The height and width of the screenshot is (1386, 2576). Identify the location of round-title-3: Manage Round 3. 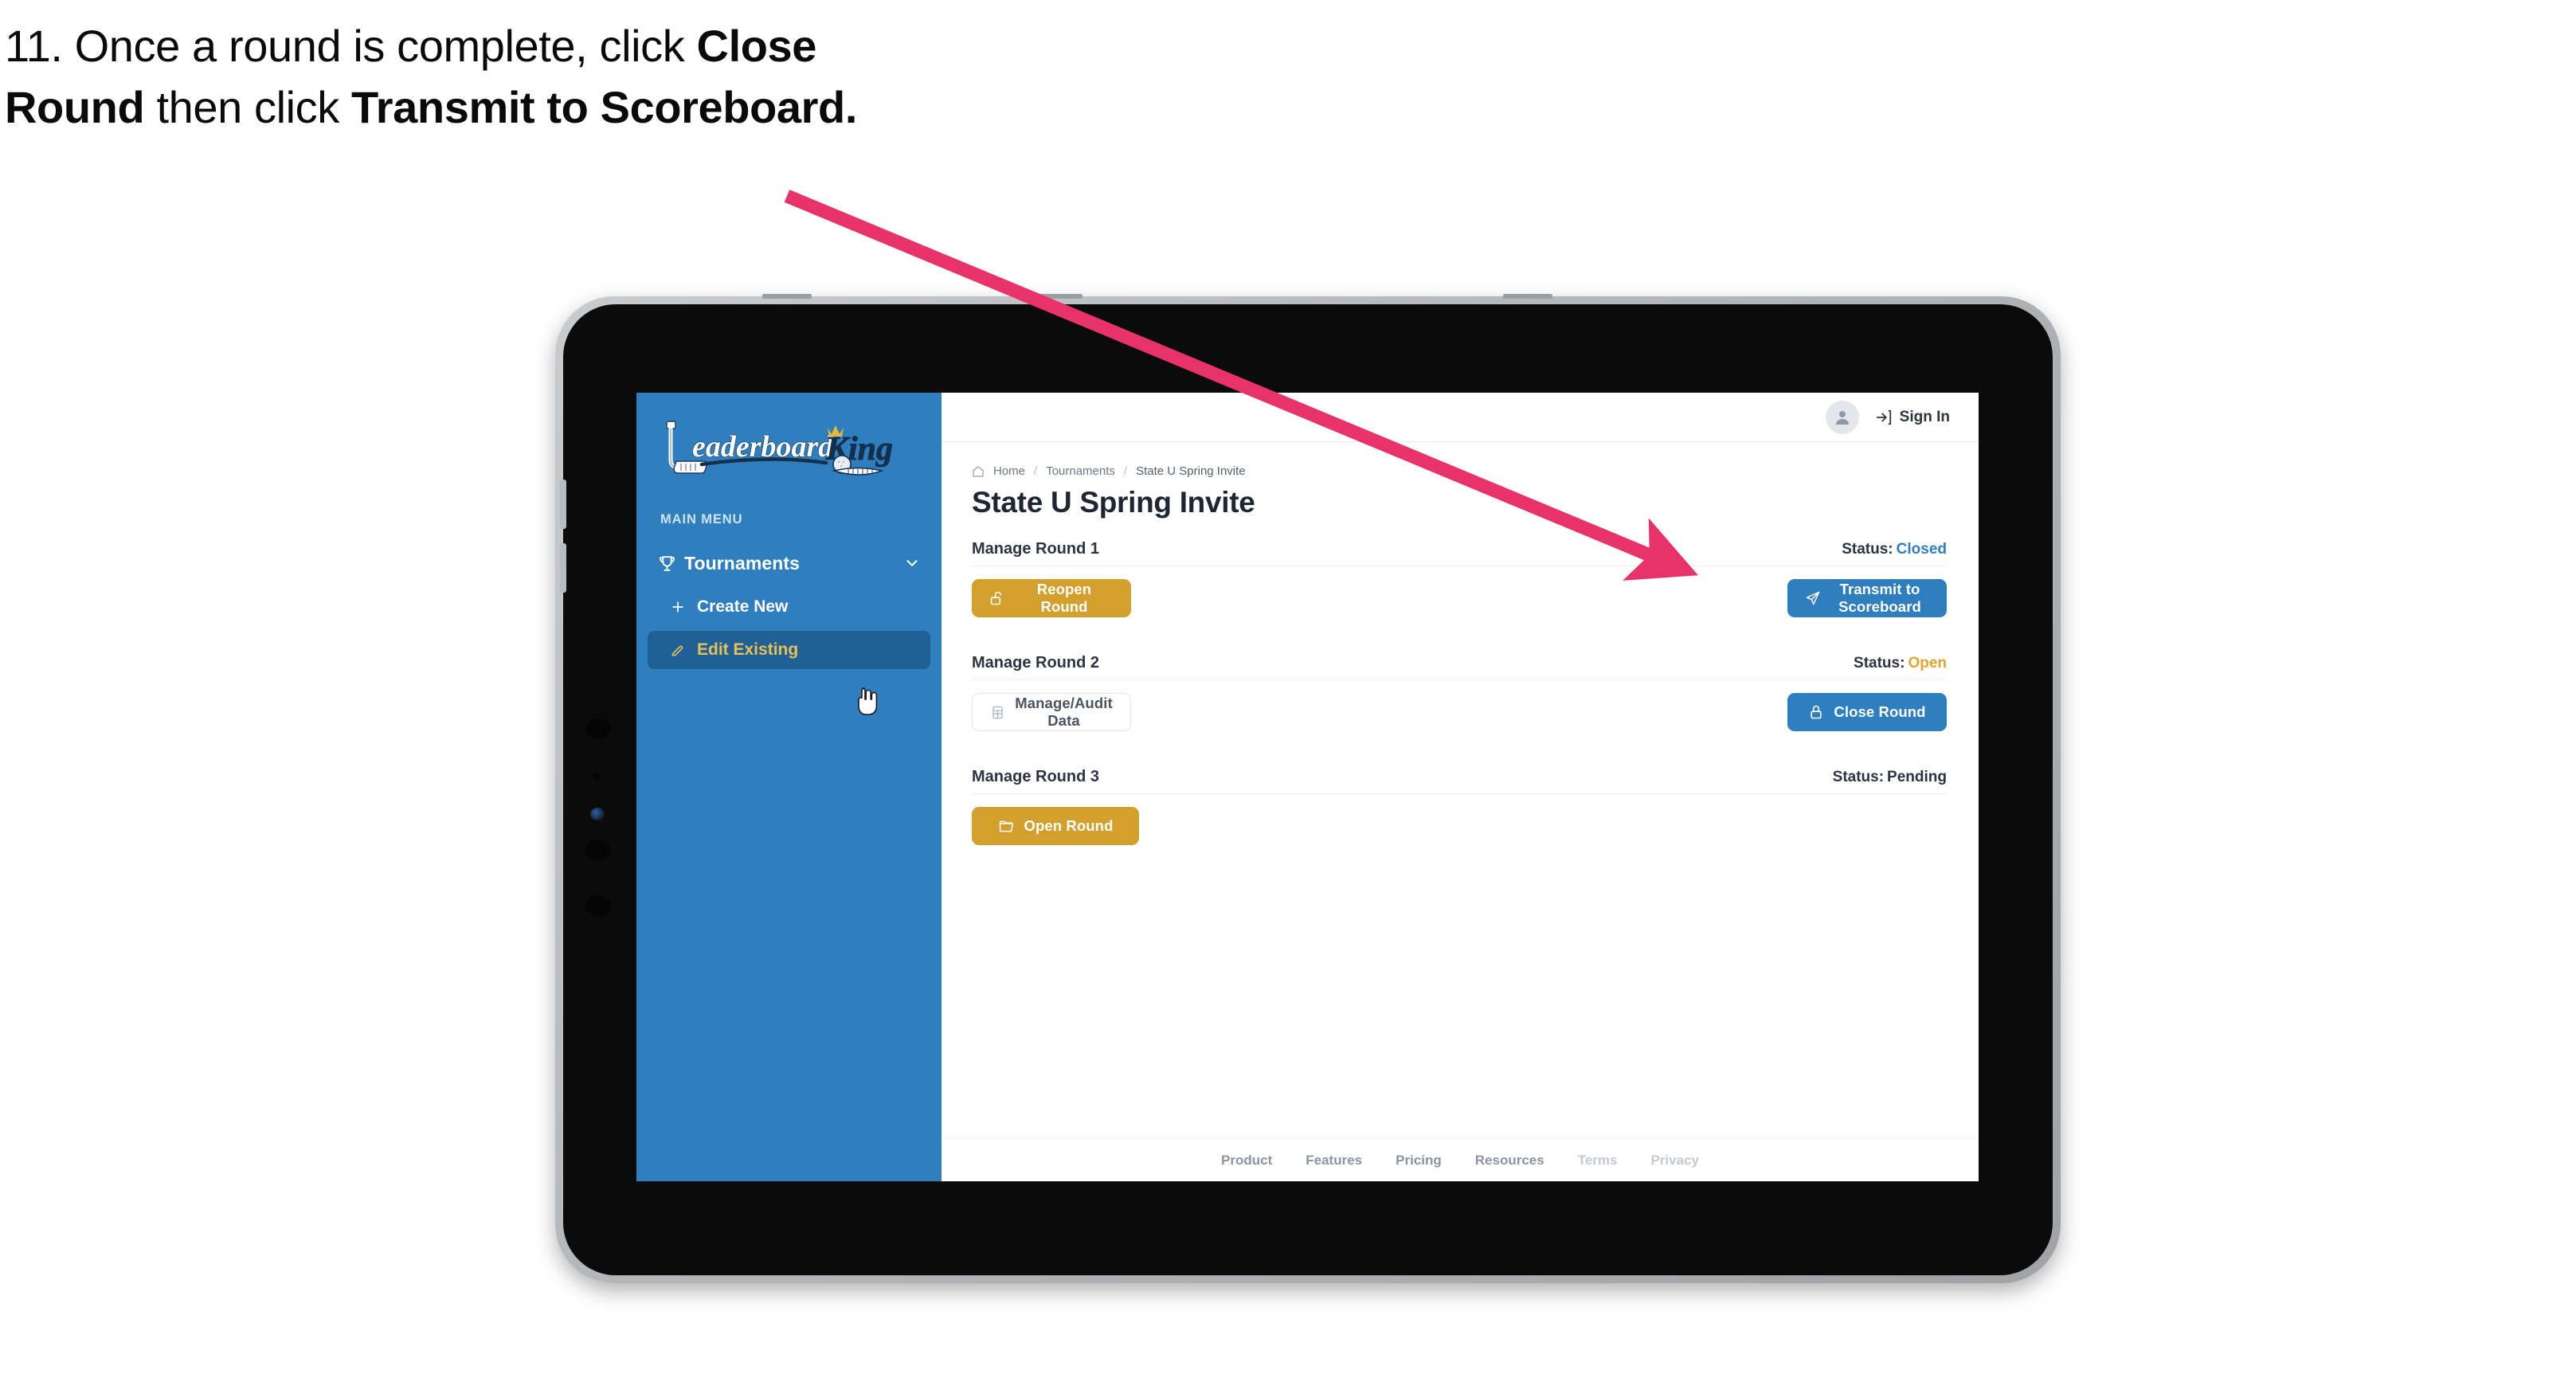
(1036, 776).